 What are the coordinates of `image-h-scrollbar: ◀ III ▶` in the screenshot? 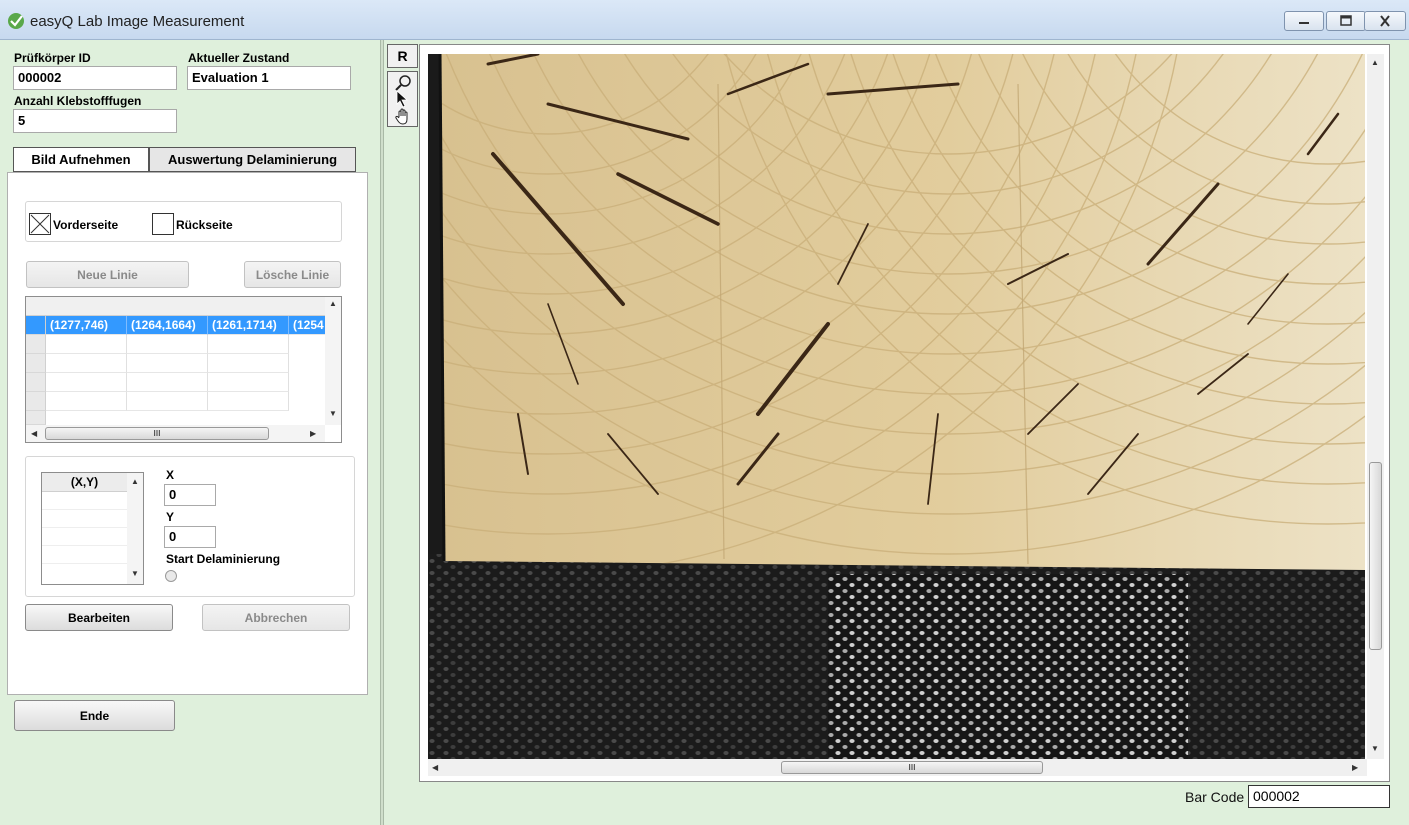 It's located at (897, 767).